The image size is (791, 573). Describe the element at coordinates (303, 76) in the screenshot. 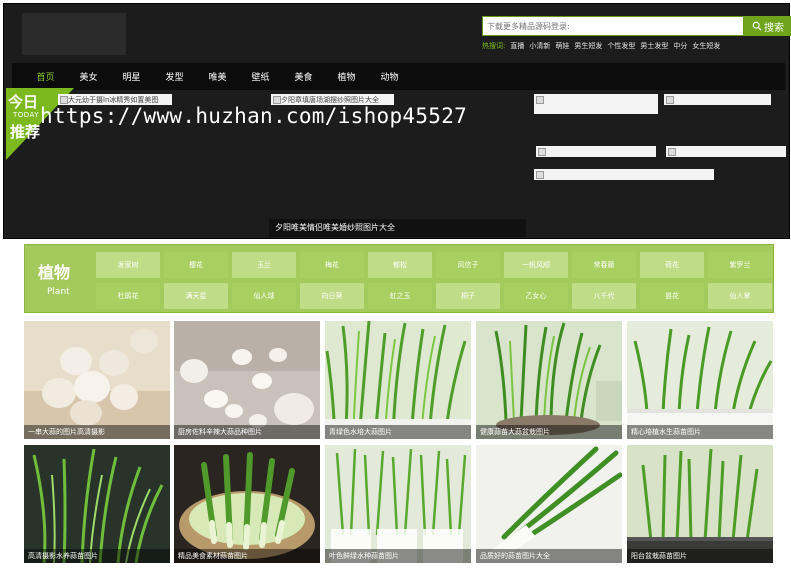

I see `nav-item-food: 美食` at that location.